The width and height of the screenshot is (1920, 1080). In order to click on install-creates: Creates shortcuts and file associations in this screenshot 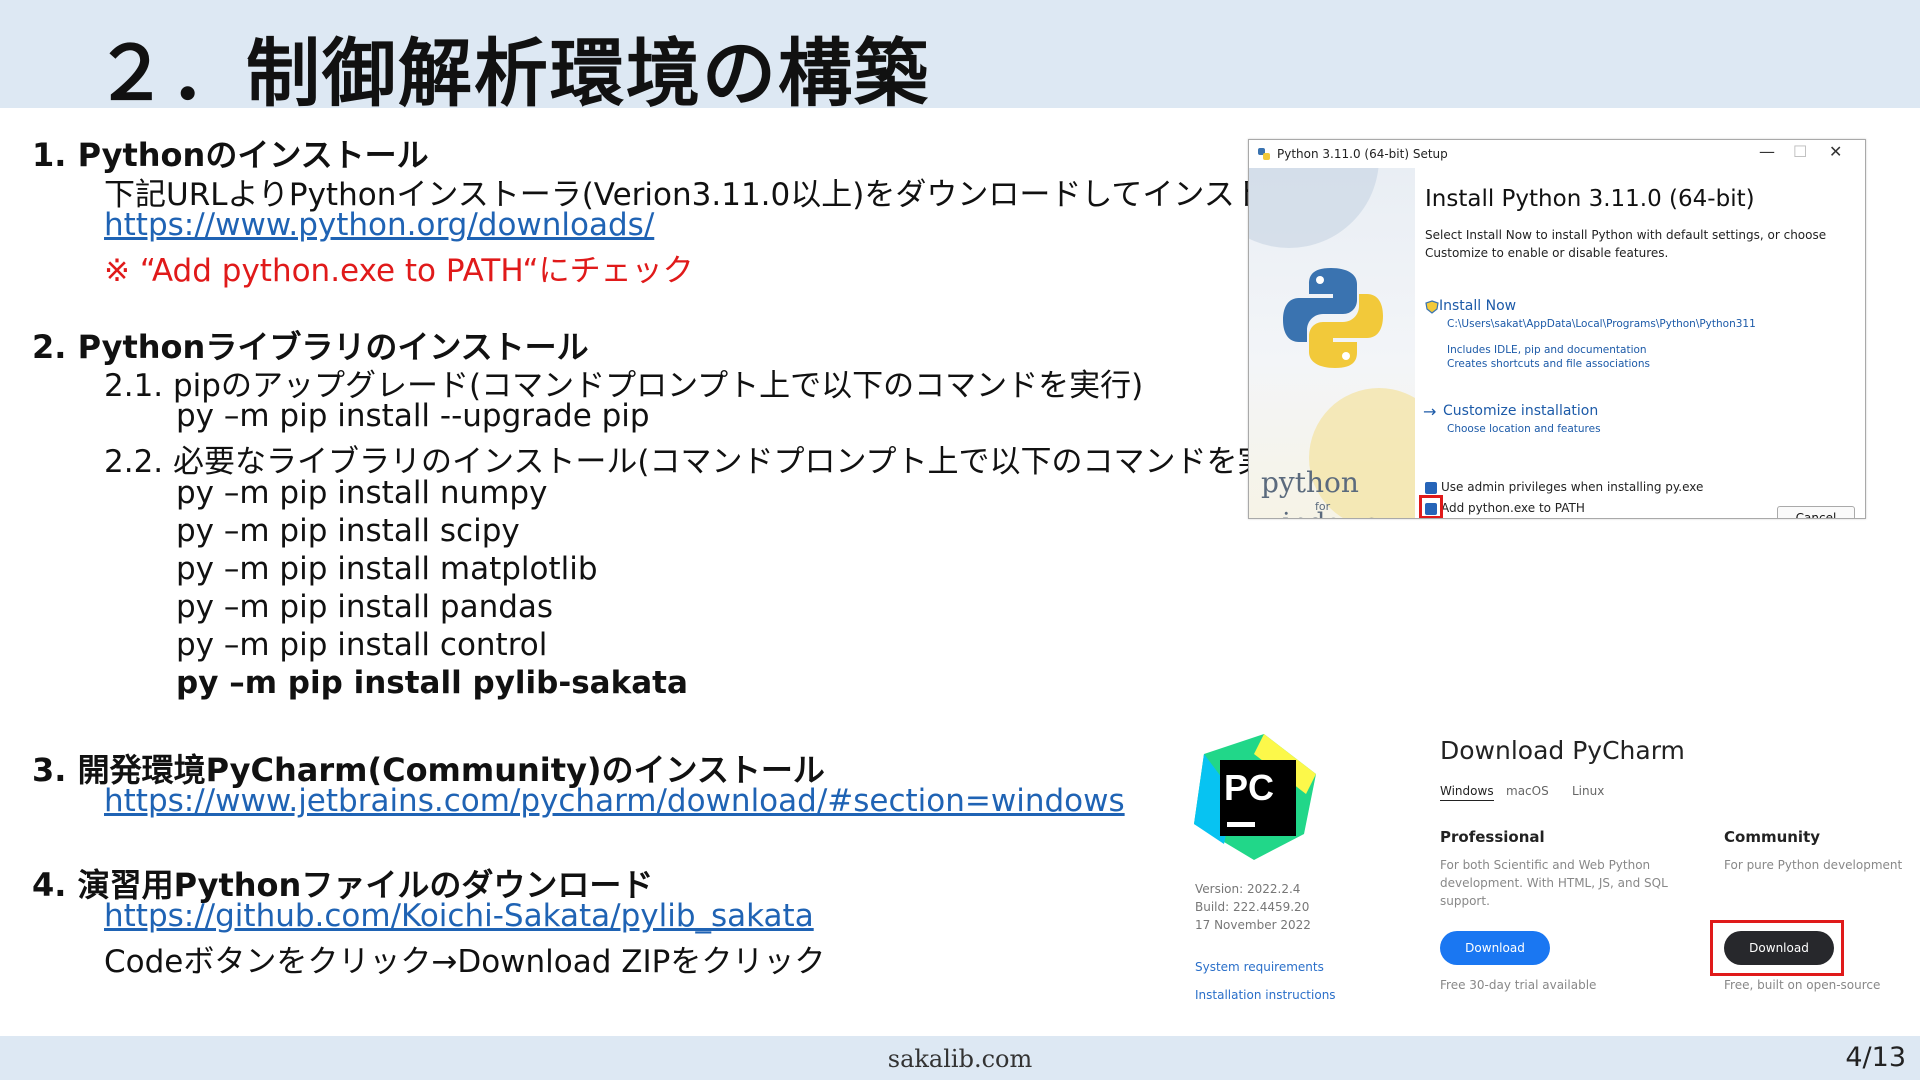, I will do `click(1548, 364)`.